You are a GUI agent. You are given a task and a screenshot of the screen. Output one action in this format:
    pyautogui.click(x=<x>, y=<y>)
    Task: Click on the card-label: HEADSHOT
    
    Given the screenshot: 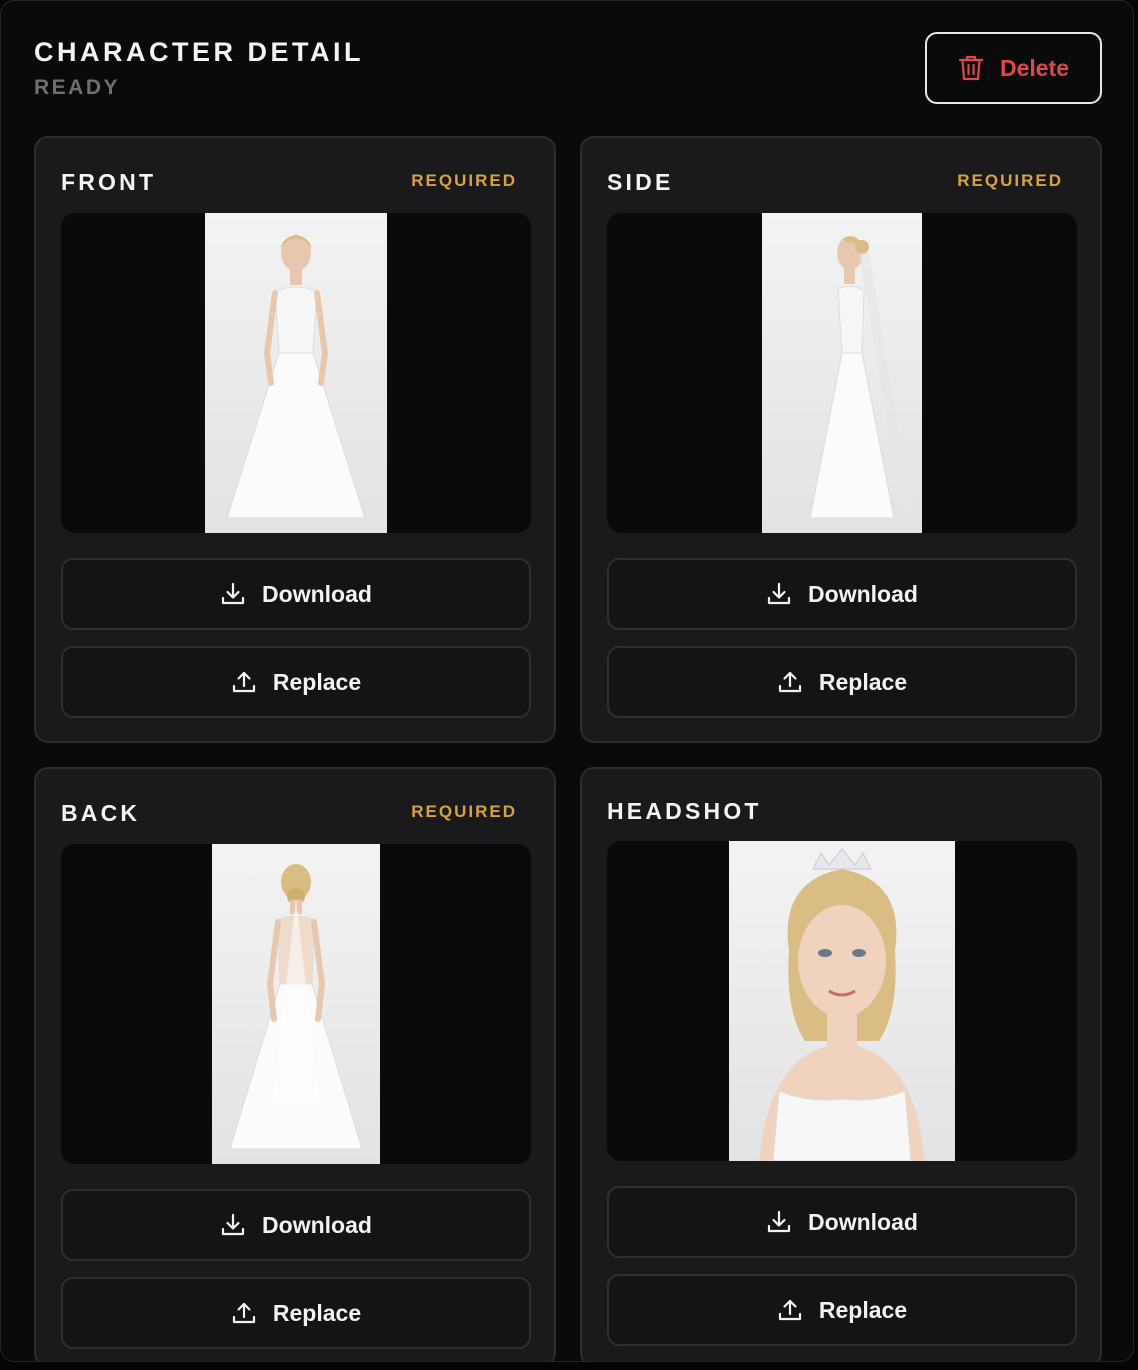 What is the action you would take?
    pyautogui.click(x=684, y=811)
    